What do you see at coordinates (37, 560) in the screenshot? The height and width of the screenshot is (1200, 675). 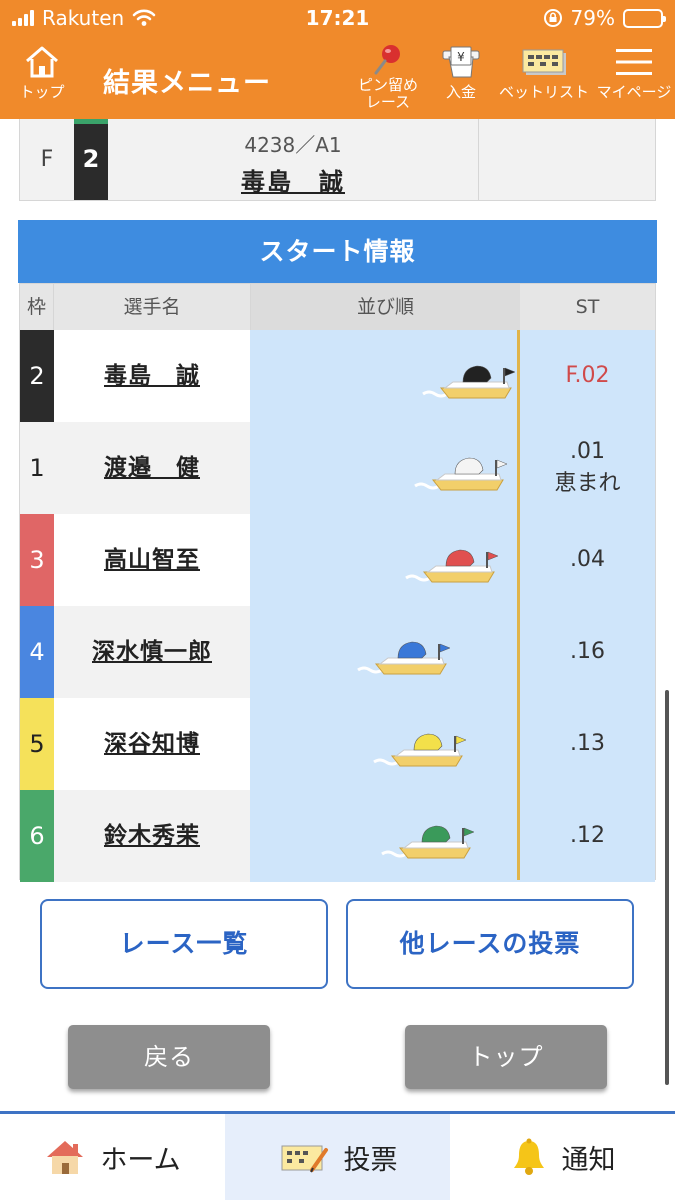 I see `waku-cell: 3` at bounding box center [37, 560].